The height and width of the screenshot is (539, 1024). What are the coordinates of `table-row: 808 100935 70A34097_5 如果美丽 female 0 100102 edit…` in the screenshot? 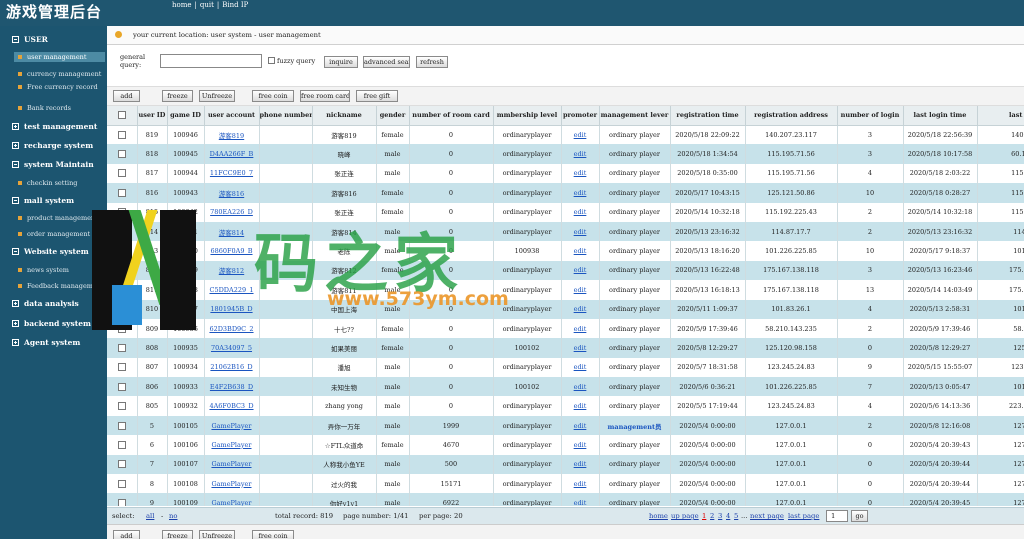 It's located at (565, 348).